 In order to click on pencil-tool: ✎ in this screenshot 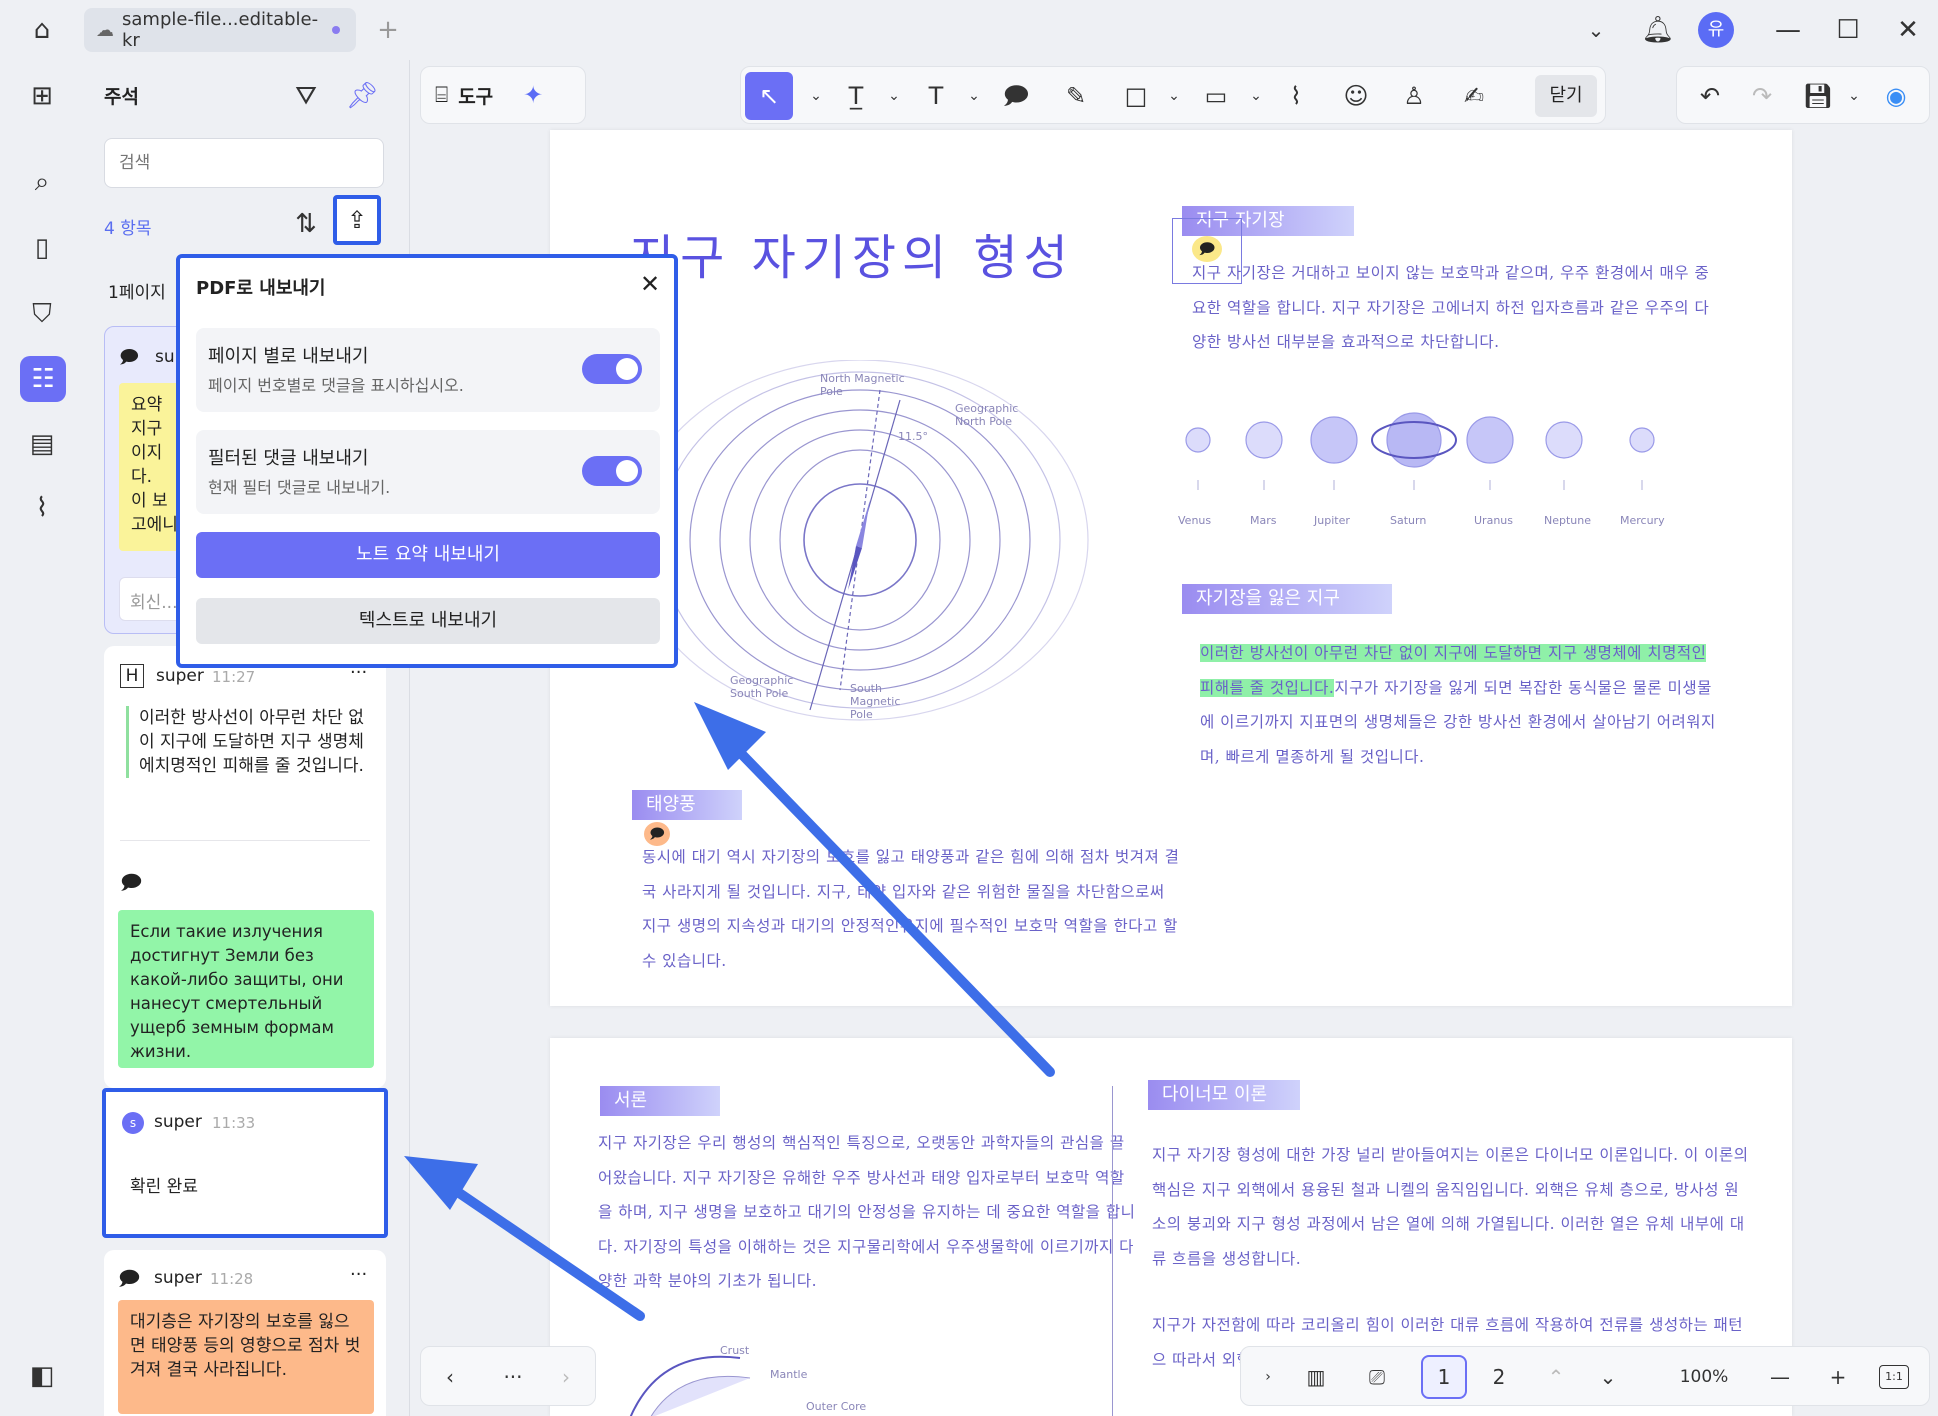, I will do `click(1076, 96)`.